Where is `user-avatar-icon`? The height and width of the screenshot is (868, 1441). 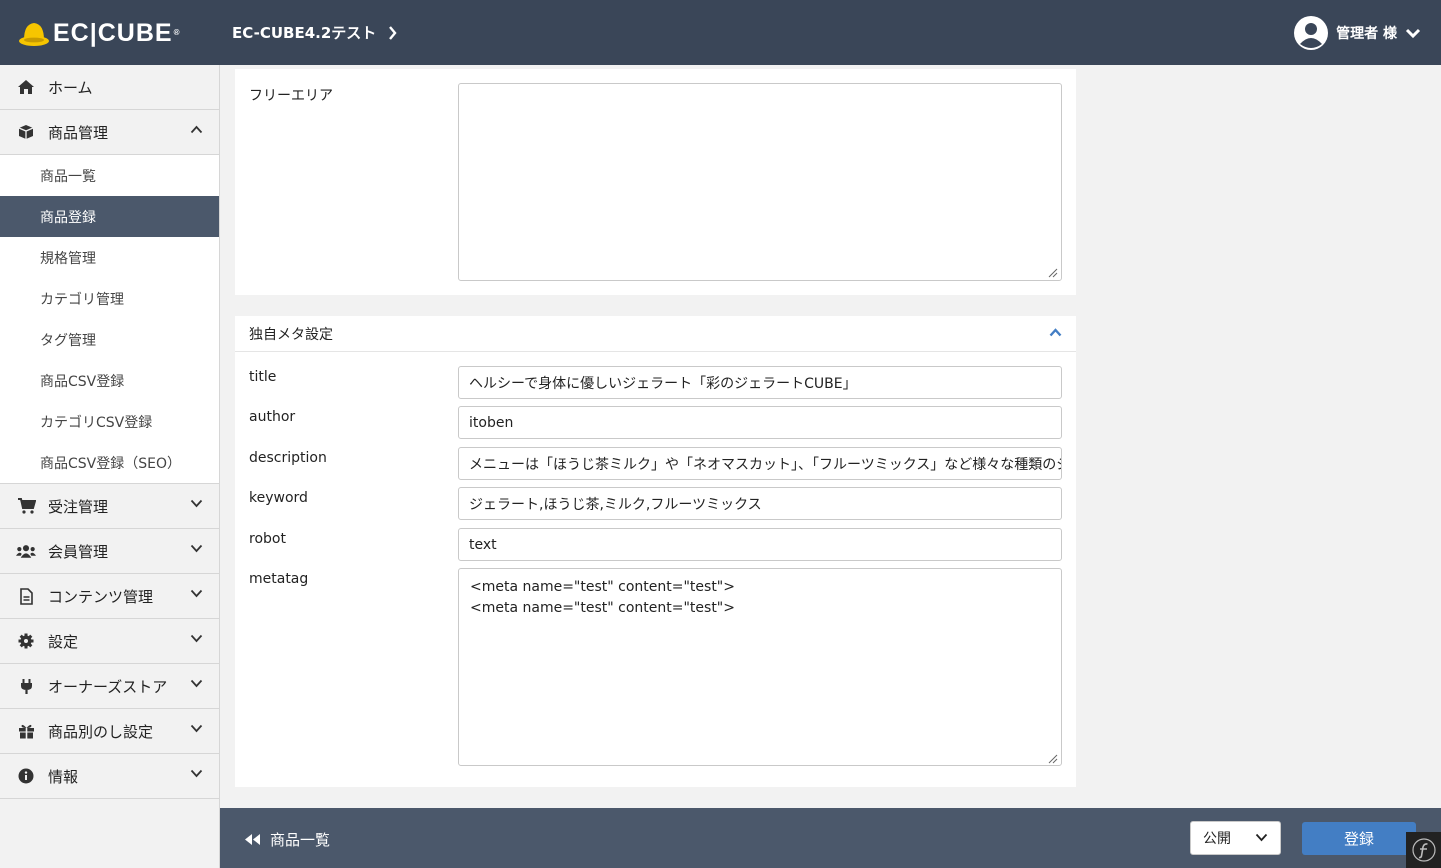 user-avatar-icon is located at coordinates (1311, 33).